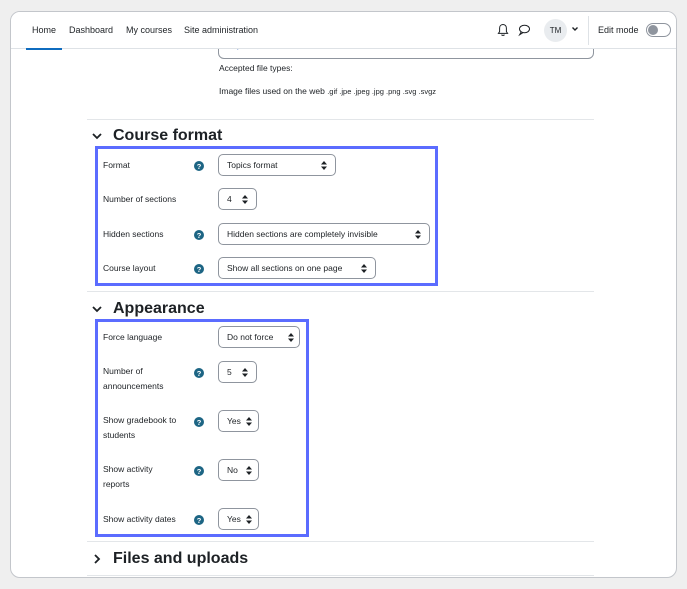 This screenshot has height=589, width=687. I want to click on show-gradebook-value: Yes, so click(234, 421).